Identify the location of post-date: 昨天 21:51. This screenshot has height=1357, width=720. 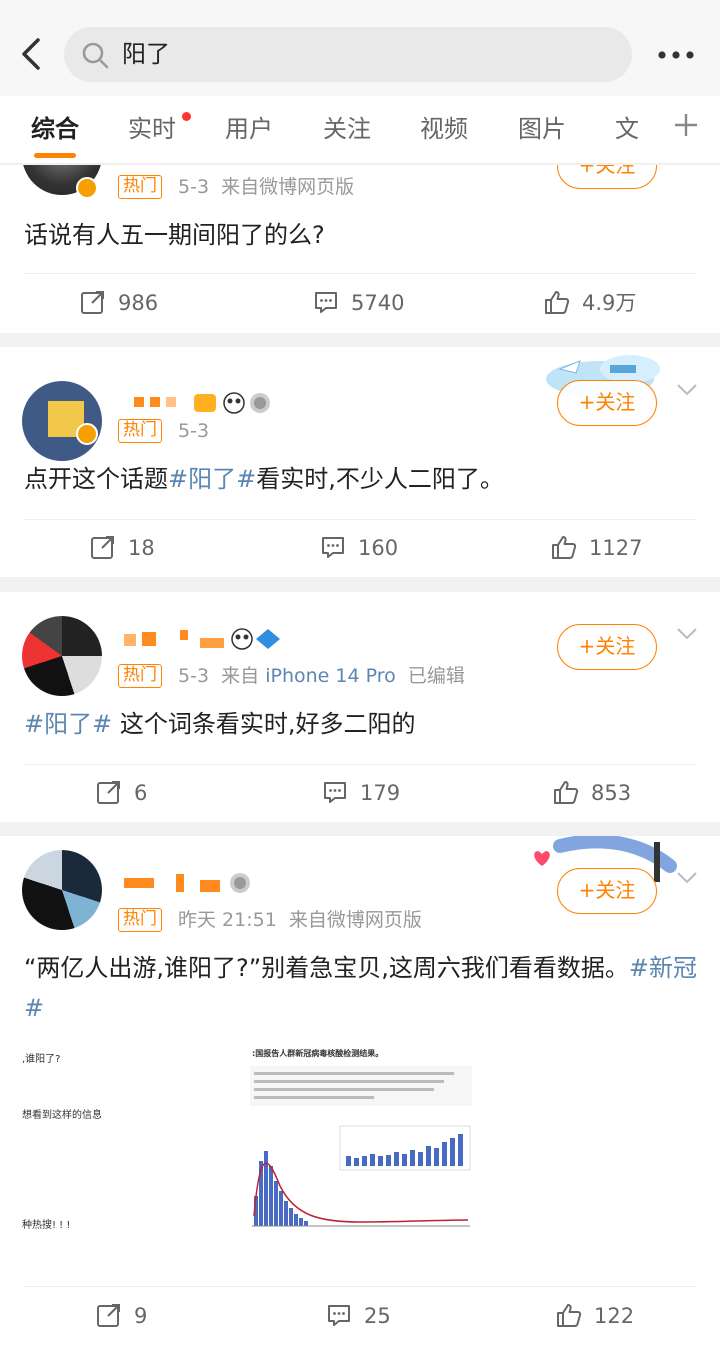
(227, 920).